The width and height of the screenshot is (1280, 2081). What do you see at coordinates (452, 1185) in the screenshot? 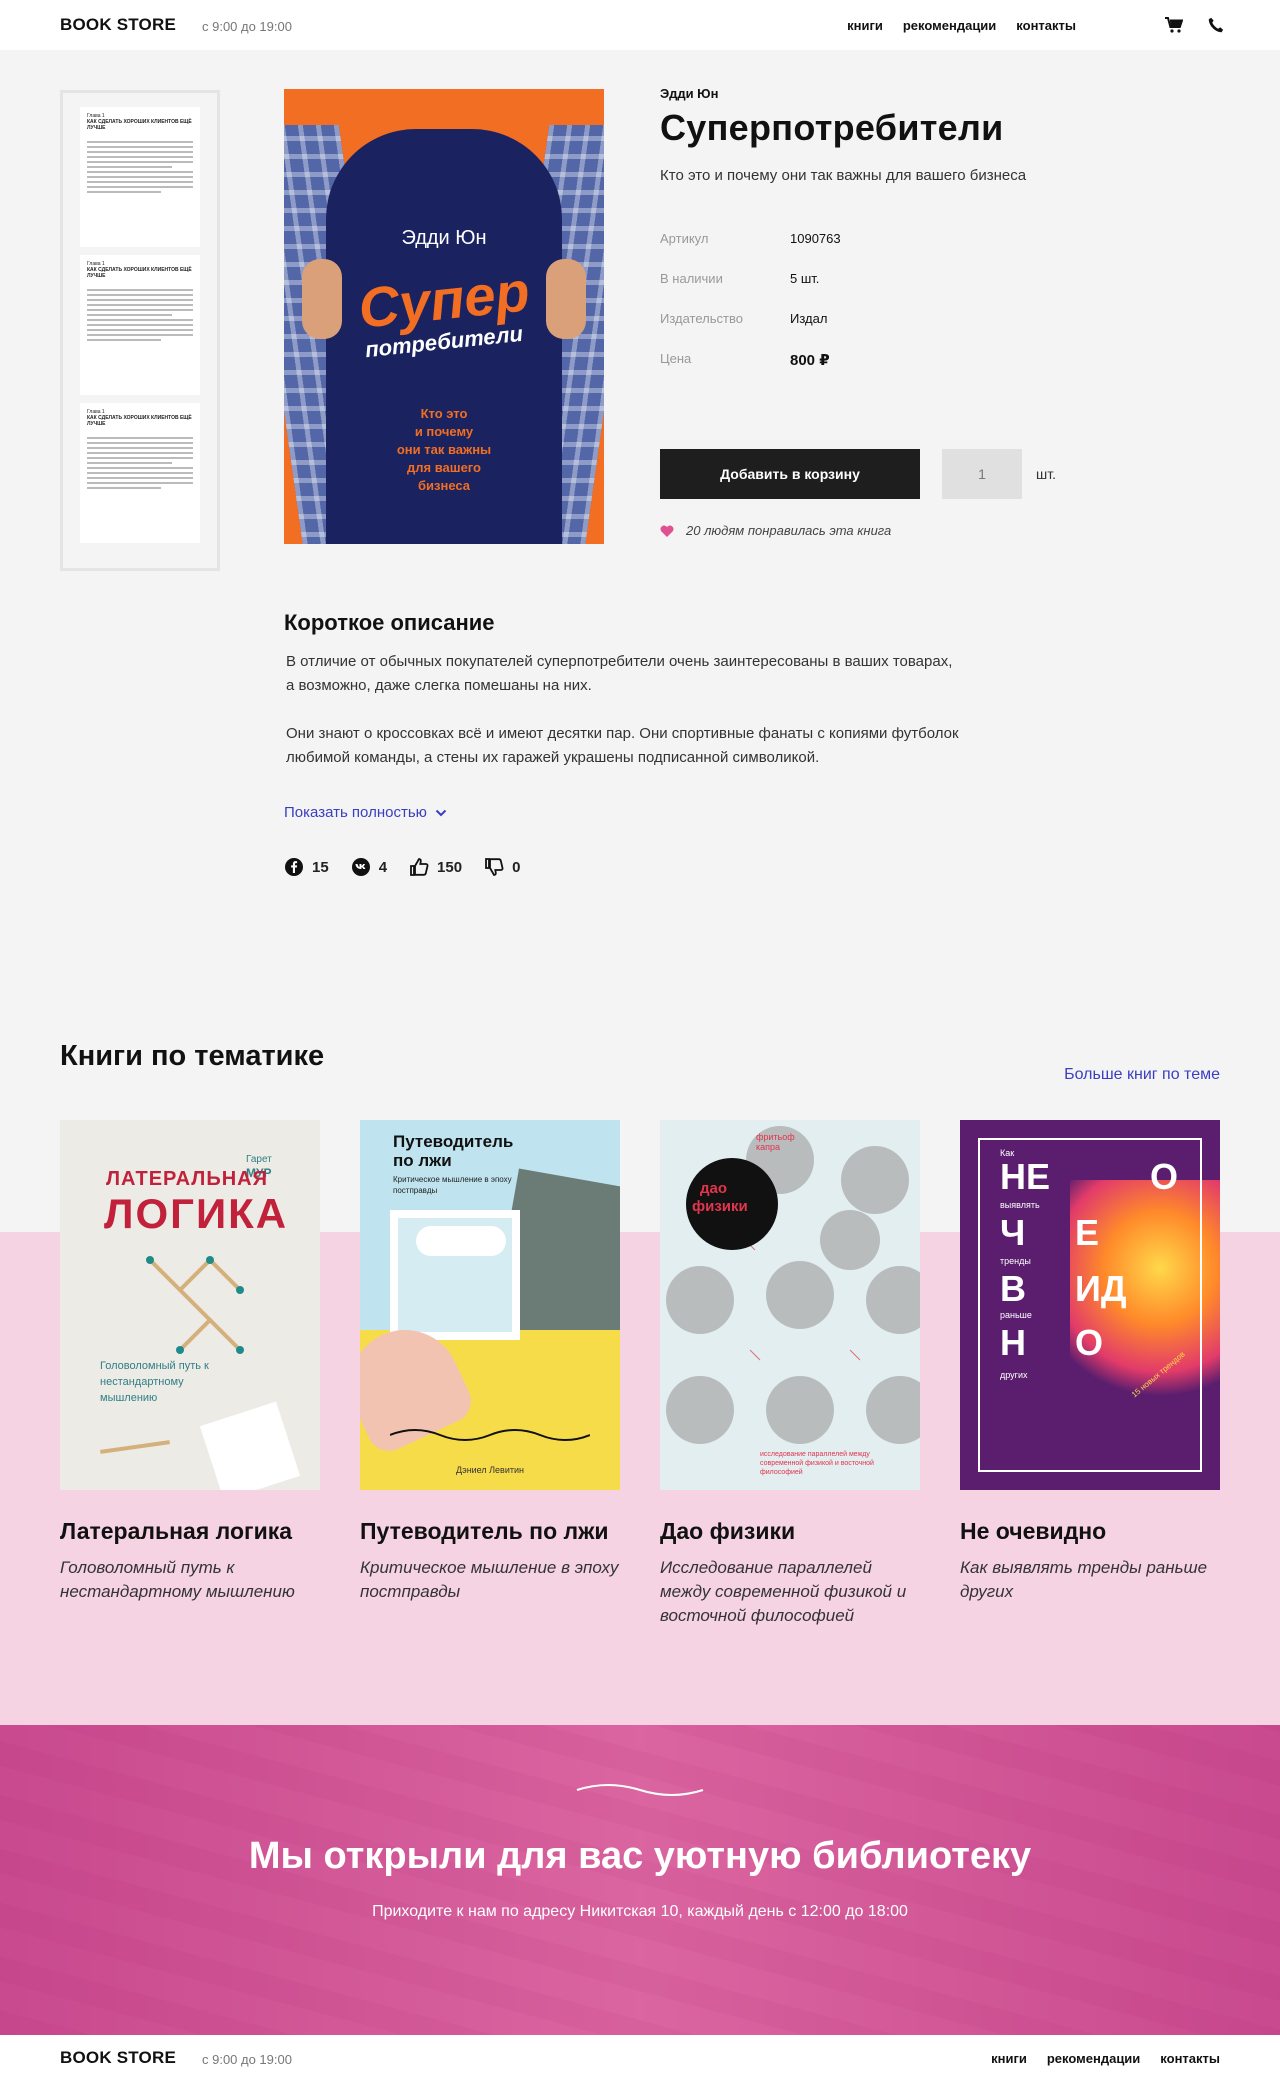
I see `cover-subtitle: Критическое мышление в эпоху постправды` at bounding box center [452, 1185].